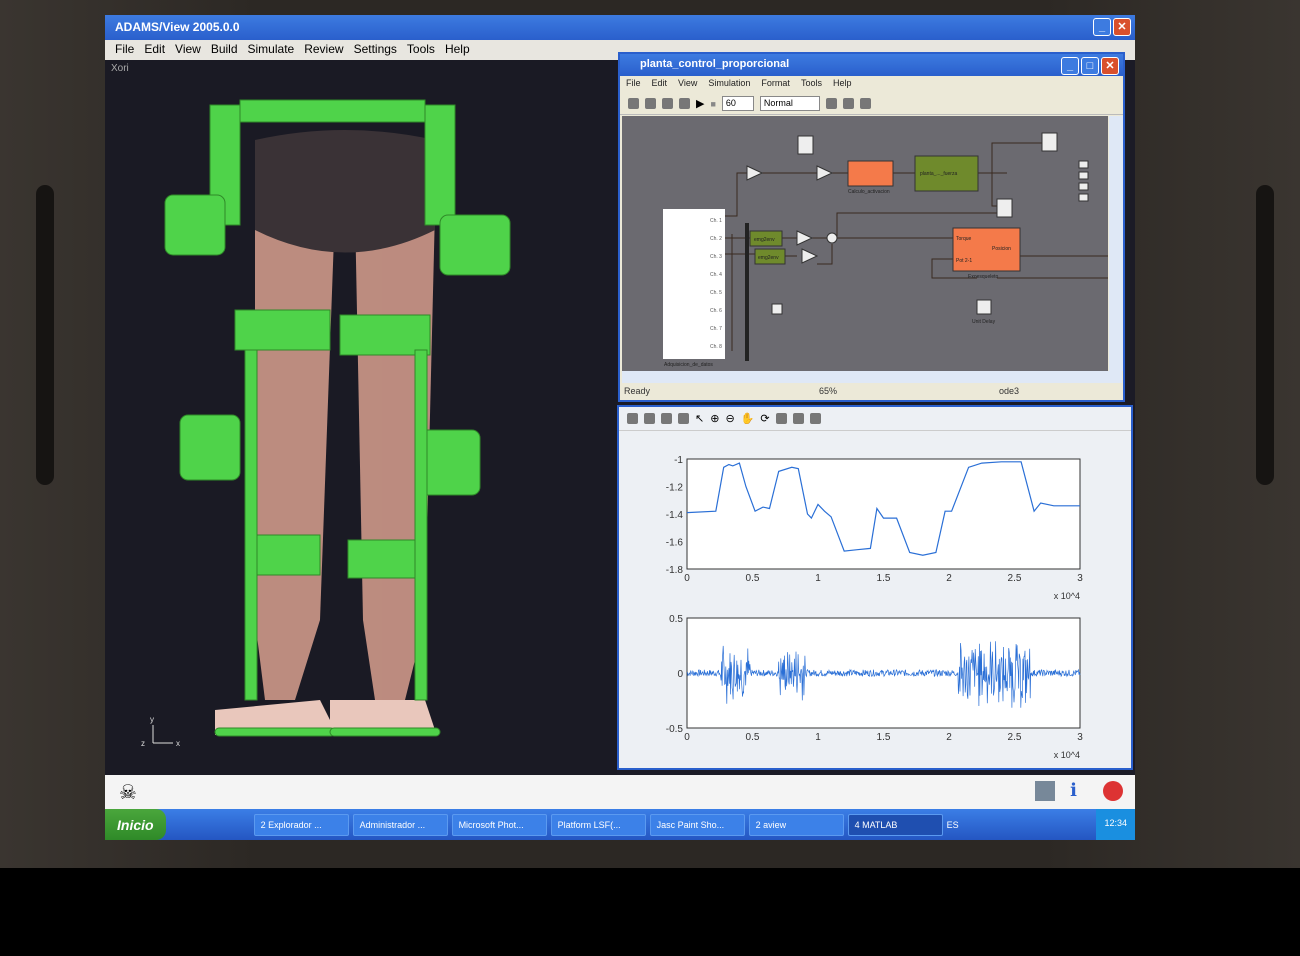 Image resolution: width=1300 pixels, height=956 pixels. Describe the element at coordinates (775, 84) in the screenshot. I see `sl-menu-format: Format` at that location.